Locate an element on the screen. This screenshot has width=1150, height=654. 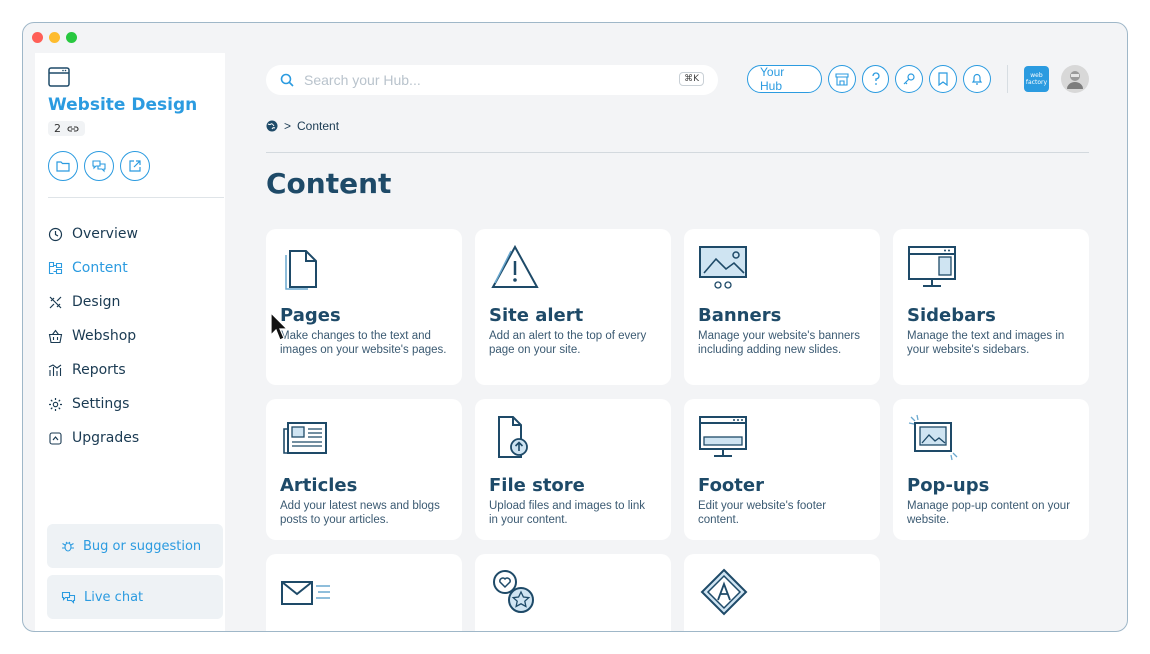
diamond-a-icon is located at coordinates (724, 592).